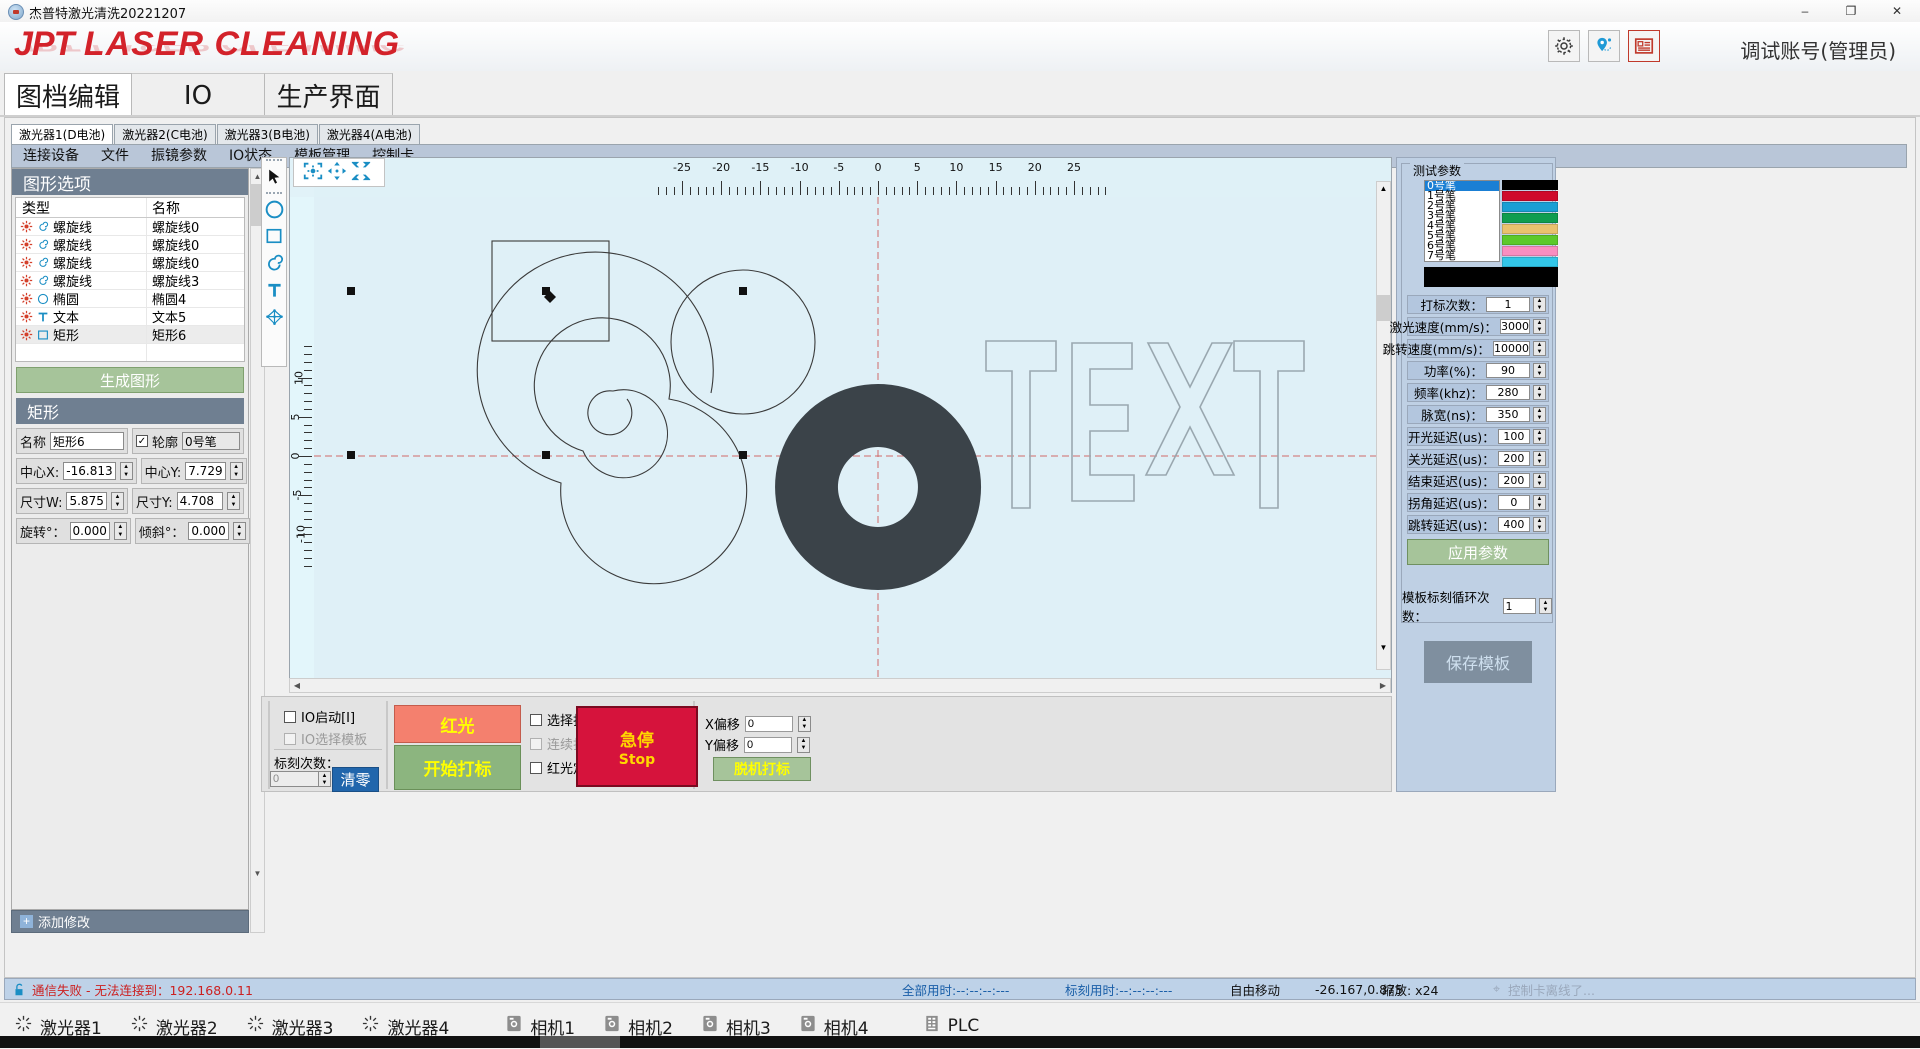 This screenshot has width=1920, height=1049. I want to click on emergency-stop-button: 急停 Stop, so click(637, 746).